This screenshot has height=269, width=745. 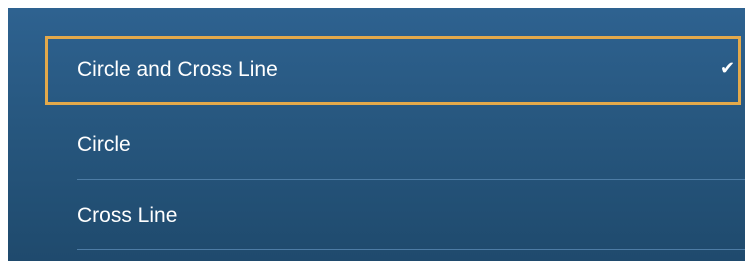 I want to click on checkmark-icon: ✔, so click(x=728, y=68).